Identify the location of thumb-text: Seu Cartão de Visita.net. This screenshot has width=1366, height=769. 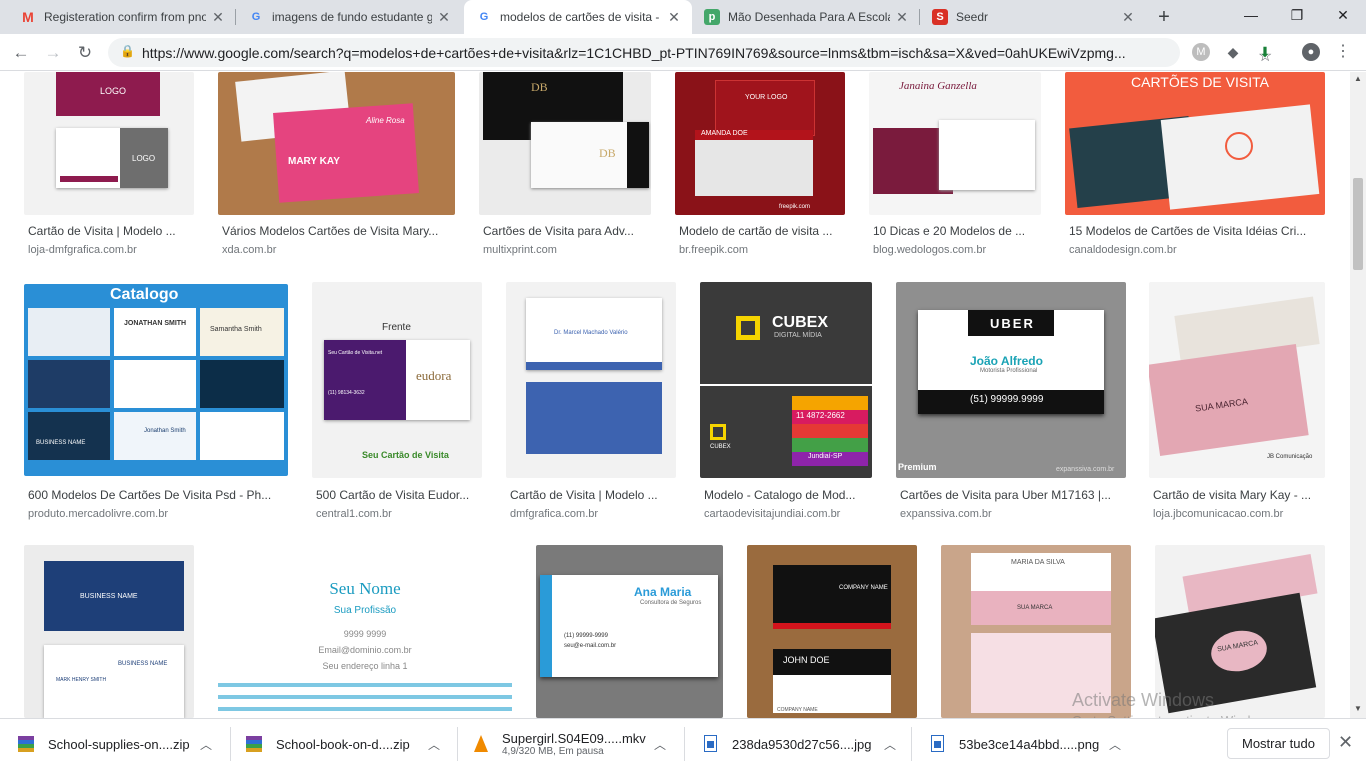
(355, 353).